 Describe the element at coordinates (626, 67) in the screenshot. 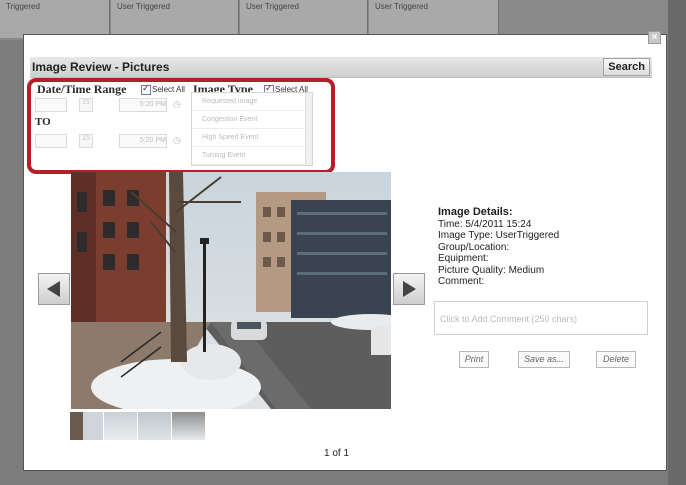

I see `search-button: Search` at that location.